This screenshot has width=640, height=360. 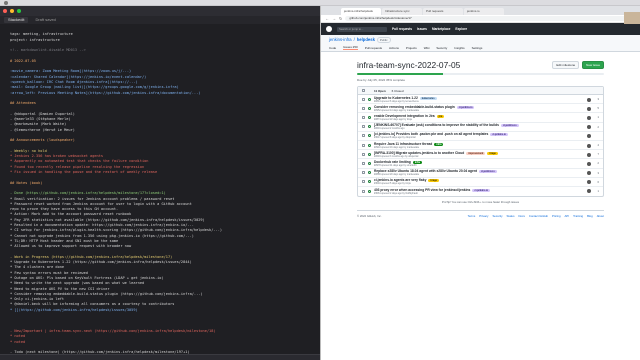 What do you see at coordinates (350, 47) in the screenshot?
I see `repo-tab: Issues 250` at bounding box center [350, 47].